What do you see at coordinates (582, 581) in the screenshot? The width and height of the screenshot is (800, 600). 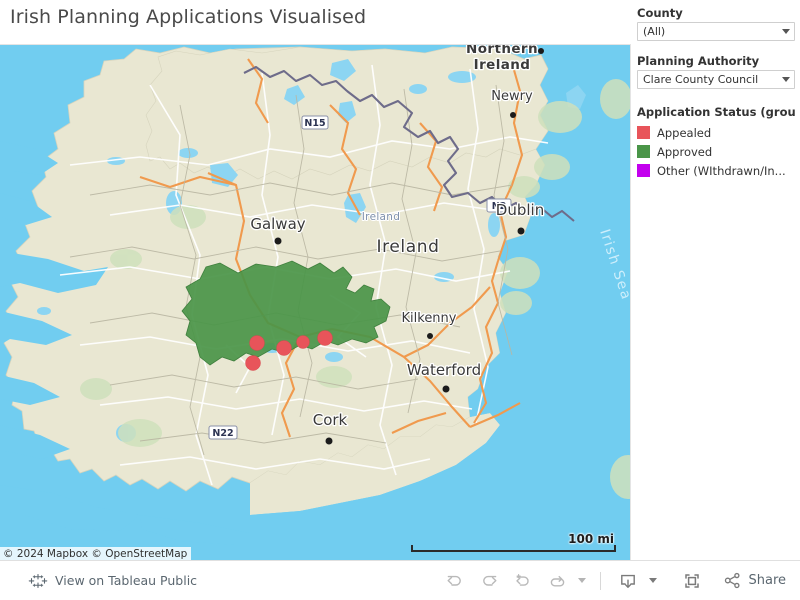 I see `refresh-dropdown-caret` at bounding box center [582, 581].